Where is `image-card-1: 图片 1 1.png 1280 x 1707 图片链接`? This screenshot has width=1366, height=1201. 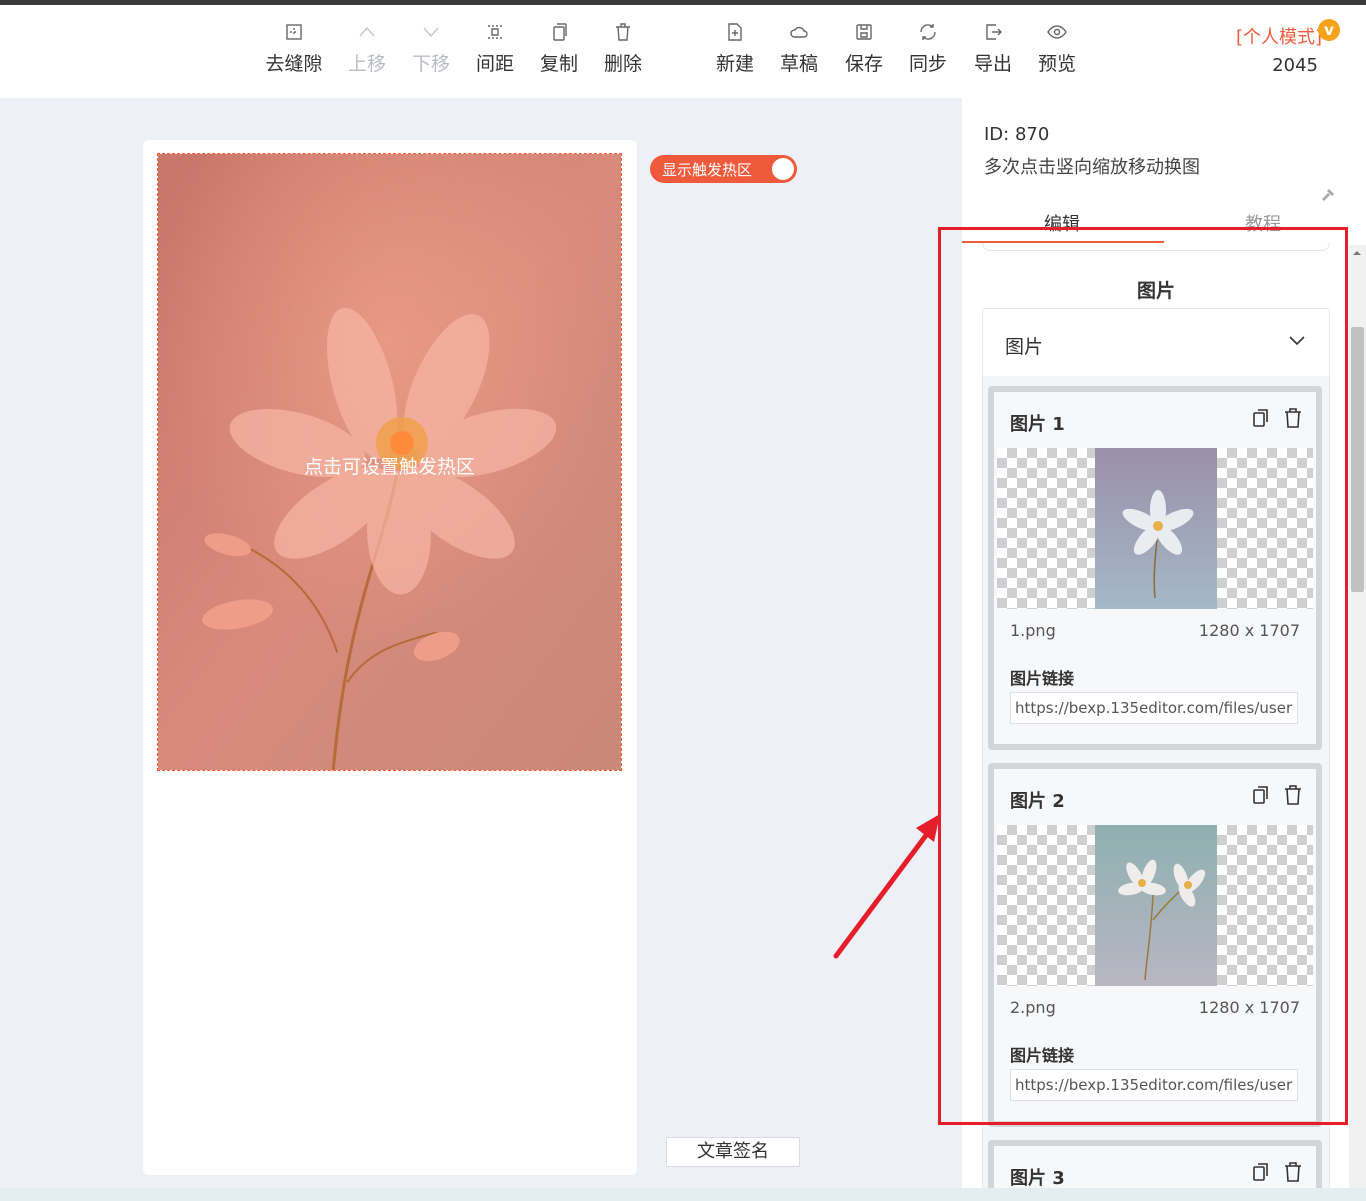 image-card-1: 图片 1 1.png 1280 x 1707 图片链接 is located at coordinates (1155, 568).